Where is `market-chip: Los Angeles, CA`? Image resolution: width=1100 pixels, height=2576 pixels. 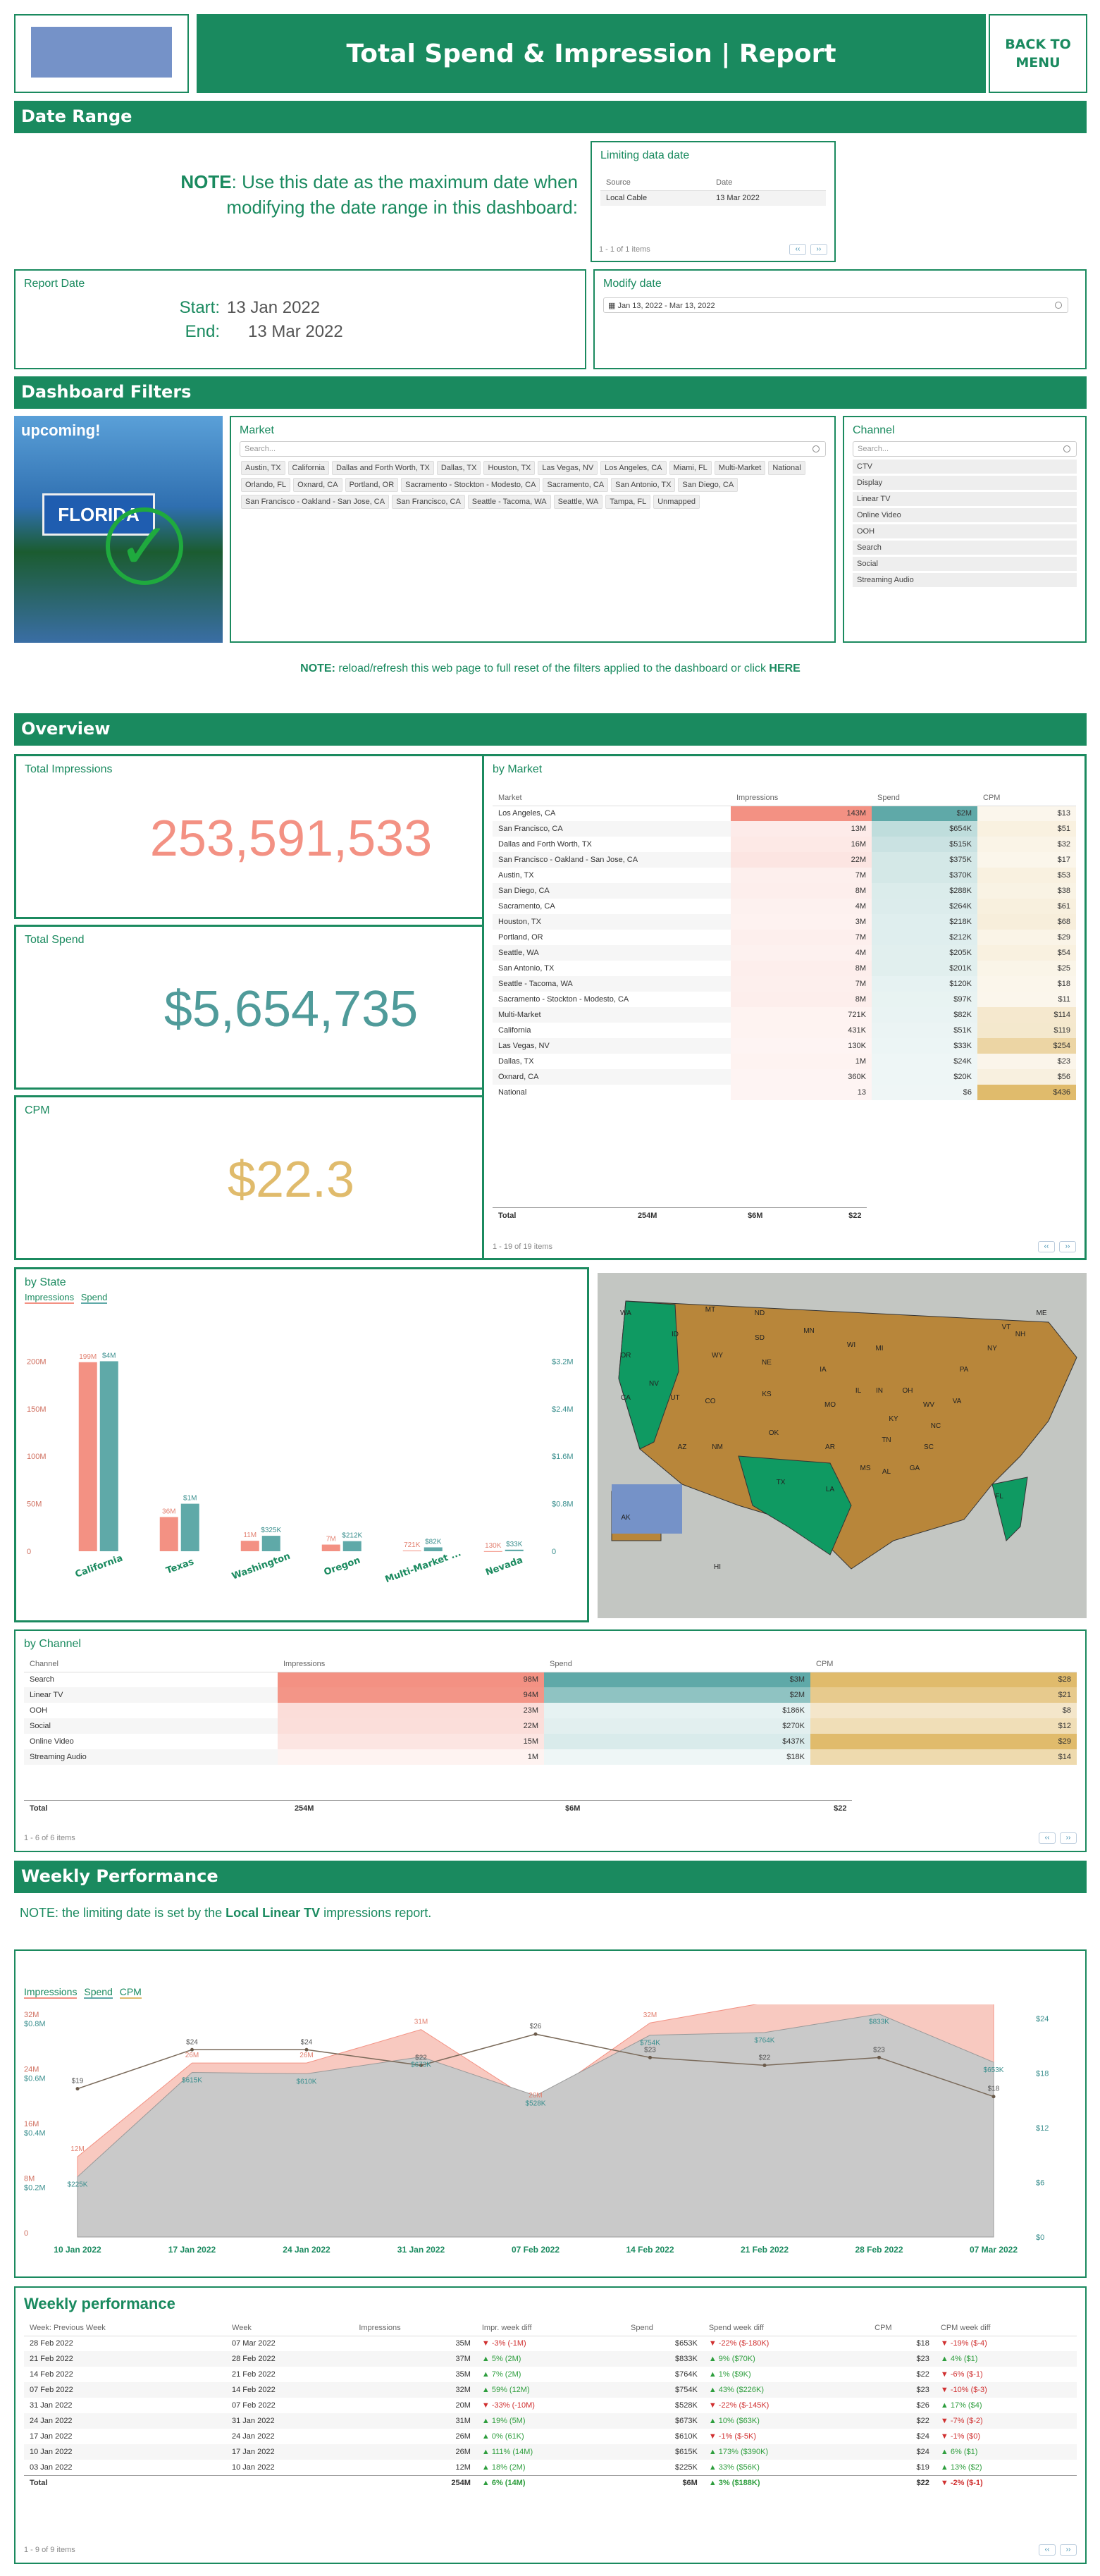
market-chip: Los Angeles, CA is located at coordinates (633, 468).